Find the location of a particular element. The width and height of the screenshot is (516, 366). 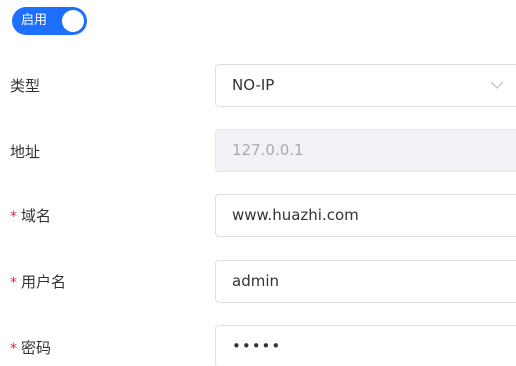

password-label: * 密码 is located at coordinates (31, 348).